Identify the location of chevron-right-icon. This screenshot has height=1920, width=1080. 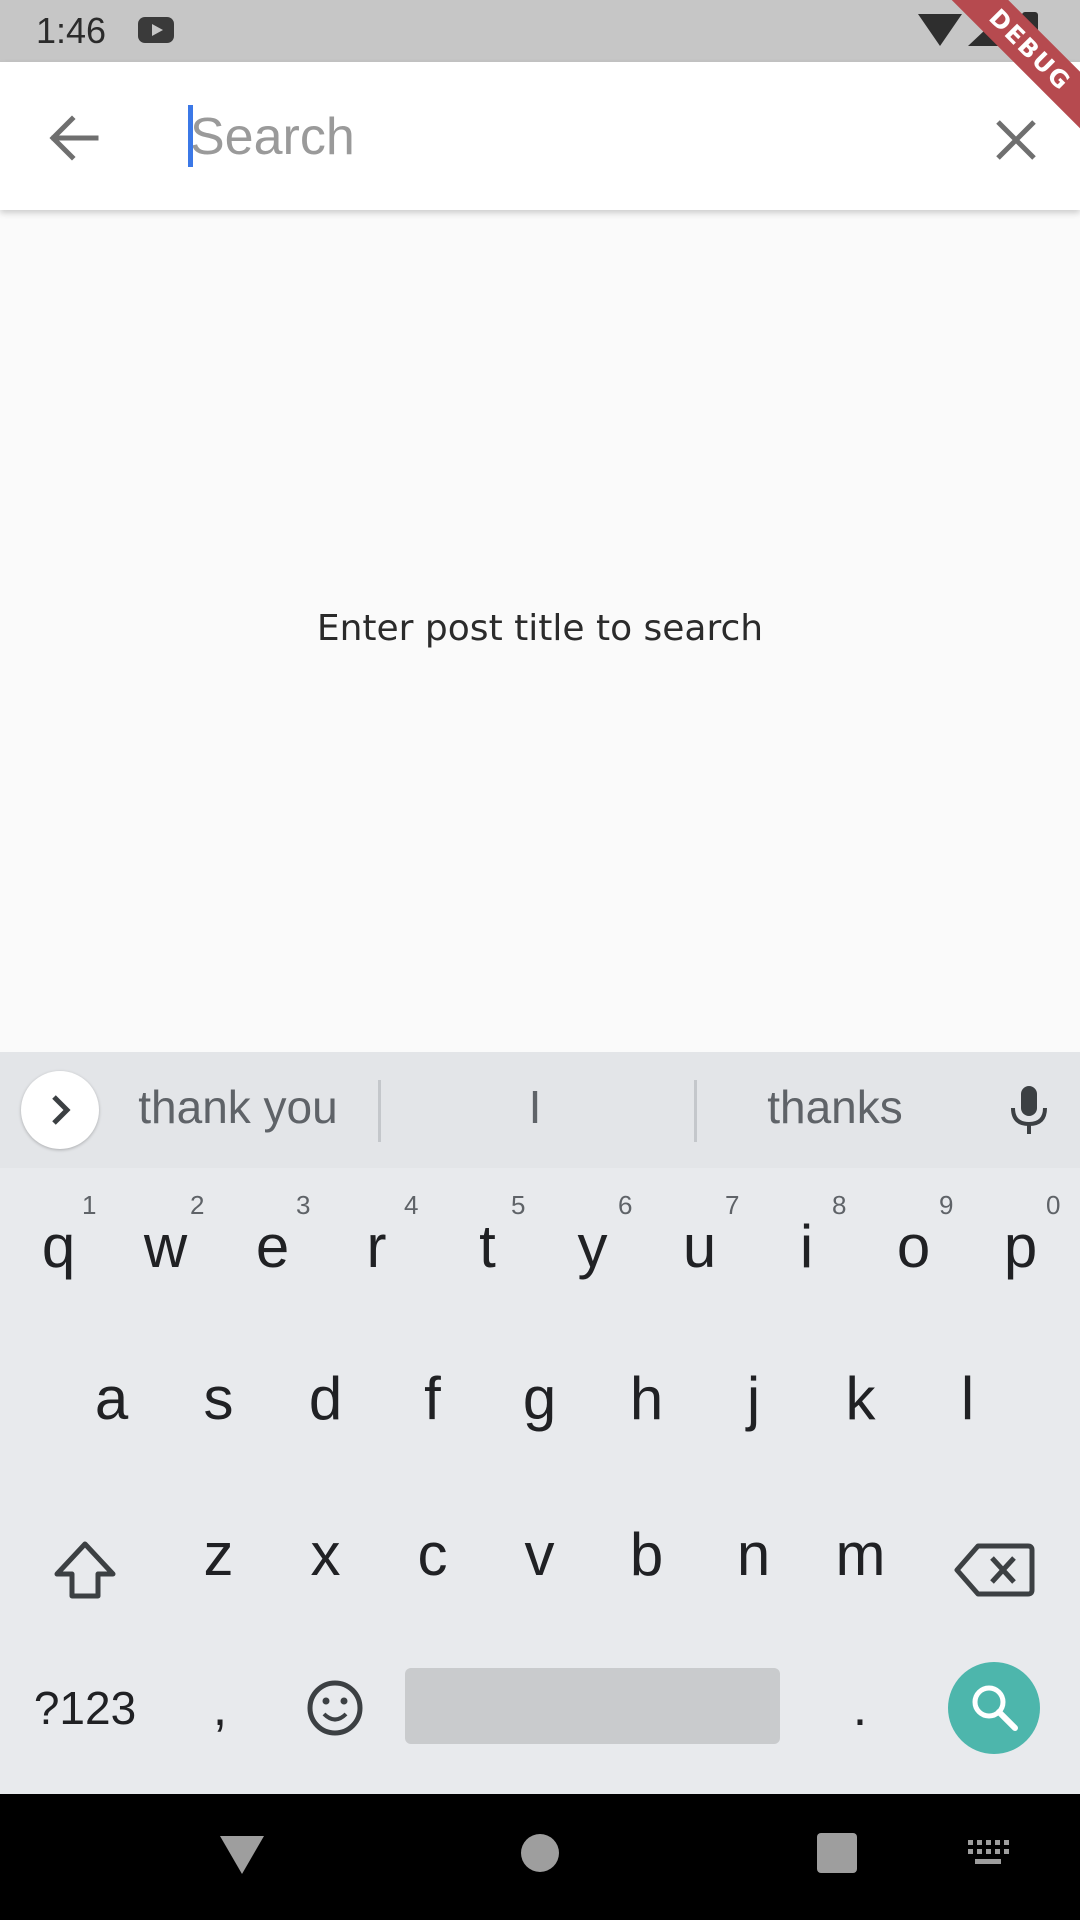
(61, 1110).